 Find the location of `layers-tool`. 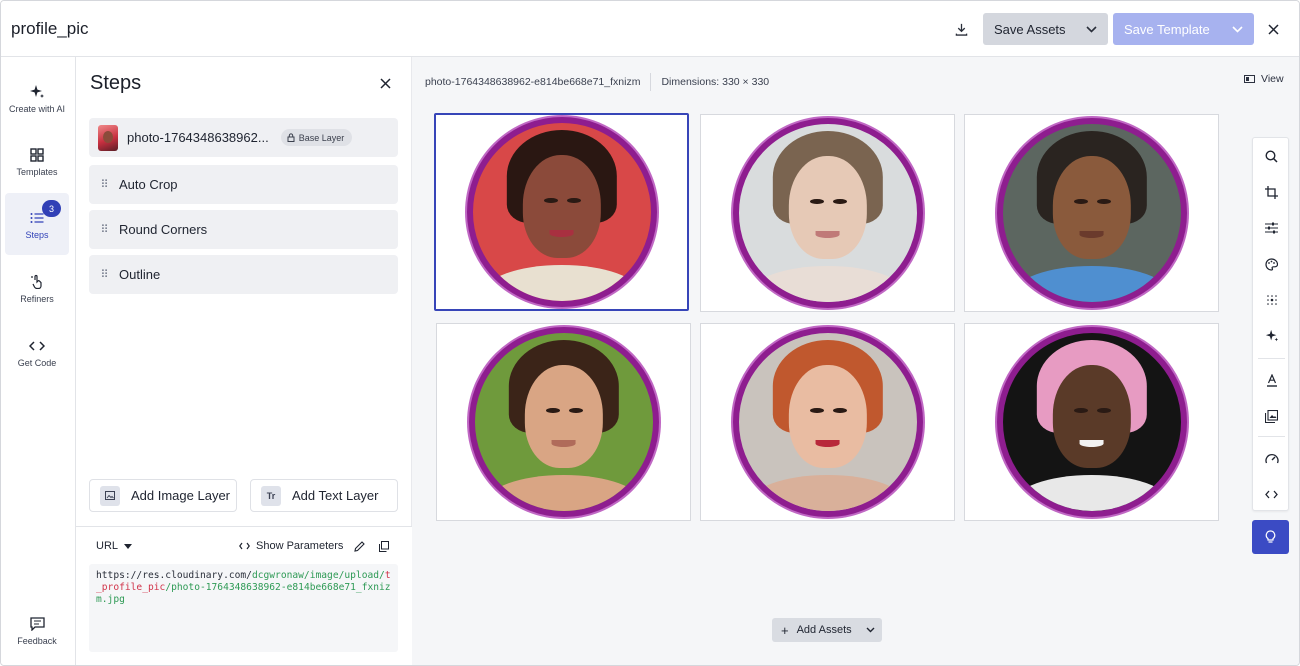

layers-tool is located at coordinates (1271, 416).